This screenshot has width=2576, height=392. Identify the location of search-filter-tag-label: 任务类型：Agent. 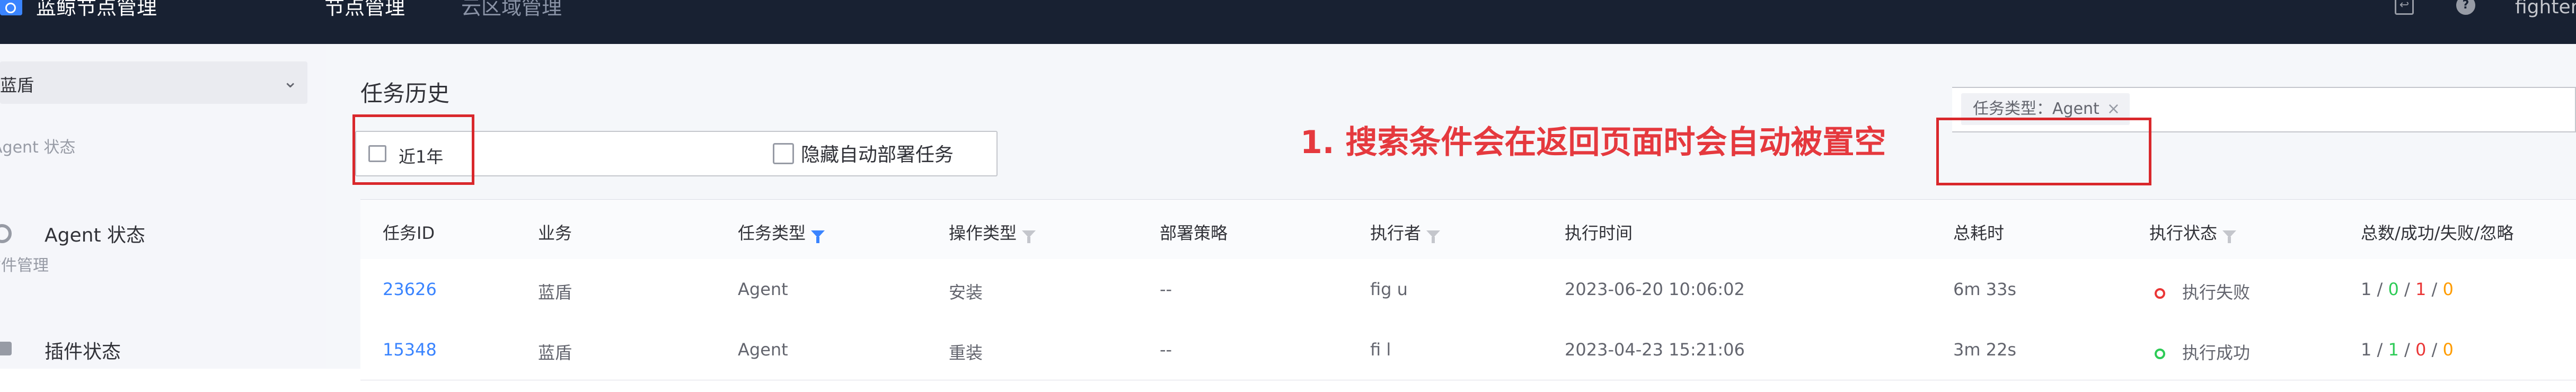
(2036, 109).